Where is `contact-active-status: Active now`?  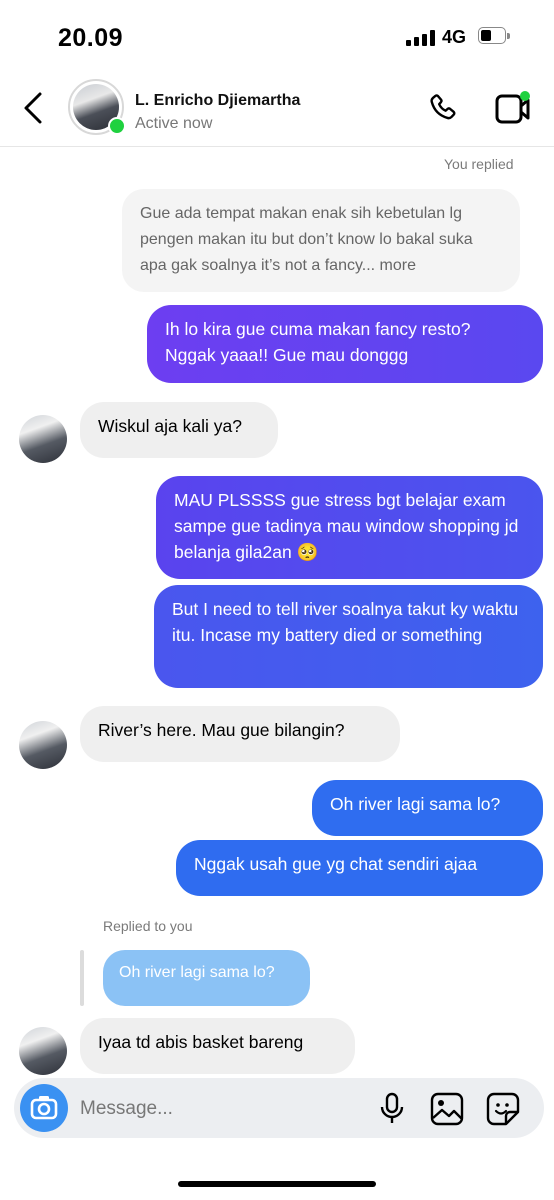
contact-active-status: Active now is located at coordinates (174, 123).